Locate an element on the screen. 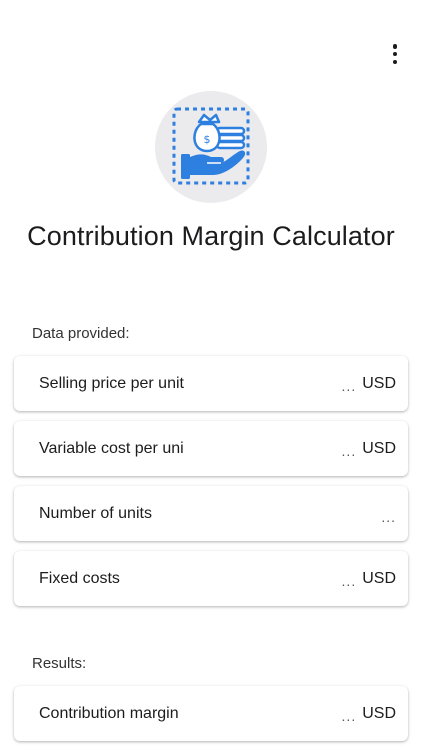  field-label: Number of units is located at coordinates (95, 513).